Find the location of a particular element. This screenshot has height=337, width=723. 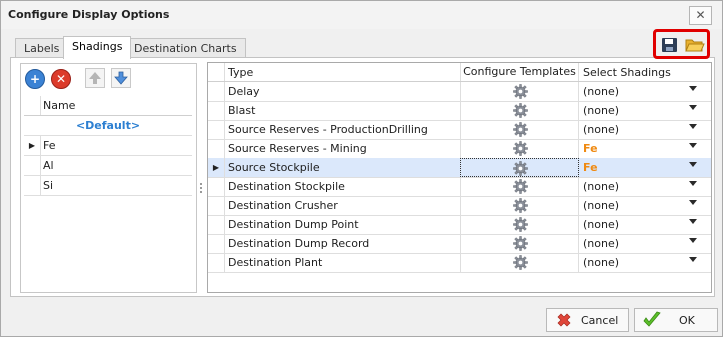

current-row-indicator-icon: ▶ is located at coordinates (32, 145).